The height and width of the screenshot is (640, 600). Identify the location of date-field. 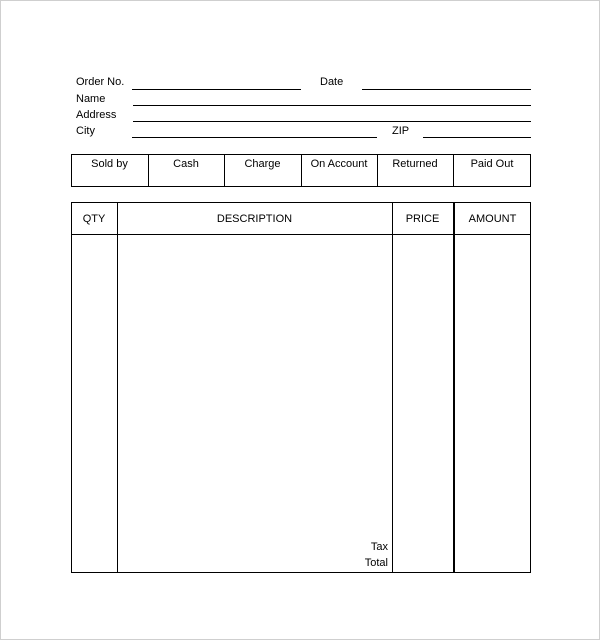
(446, 89).